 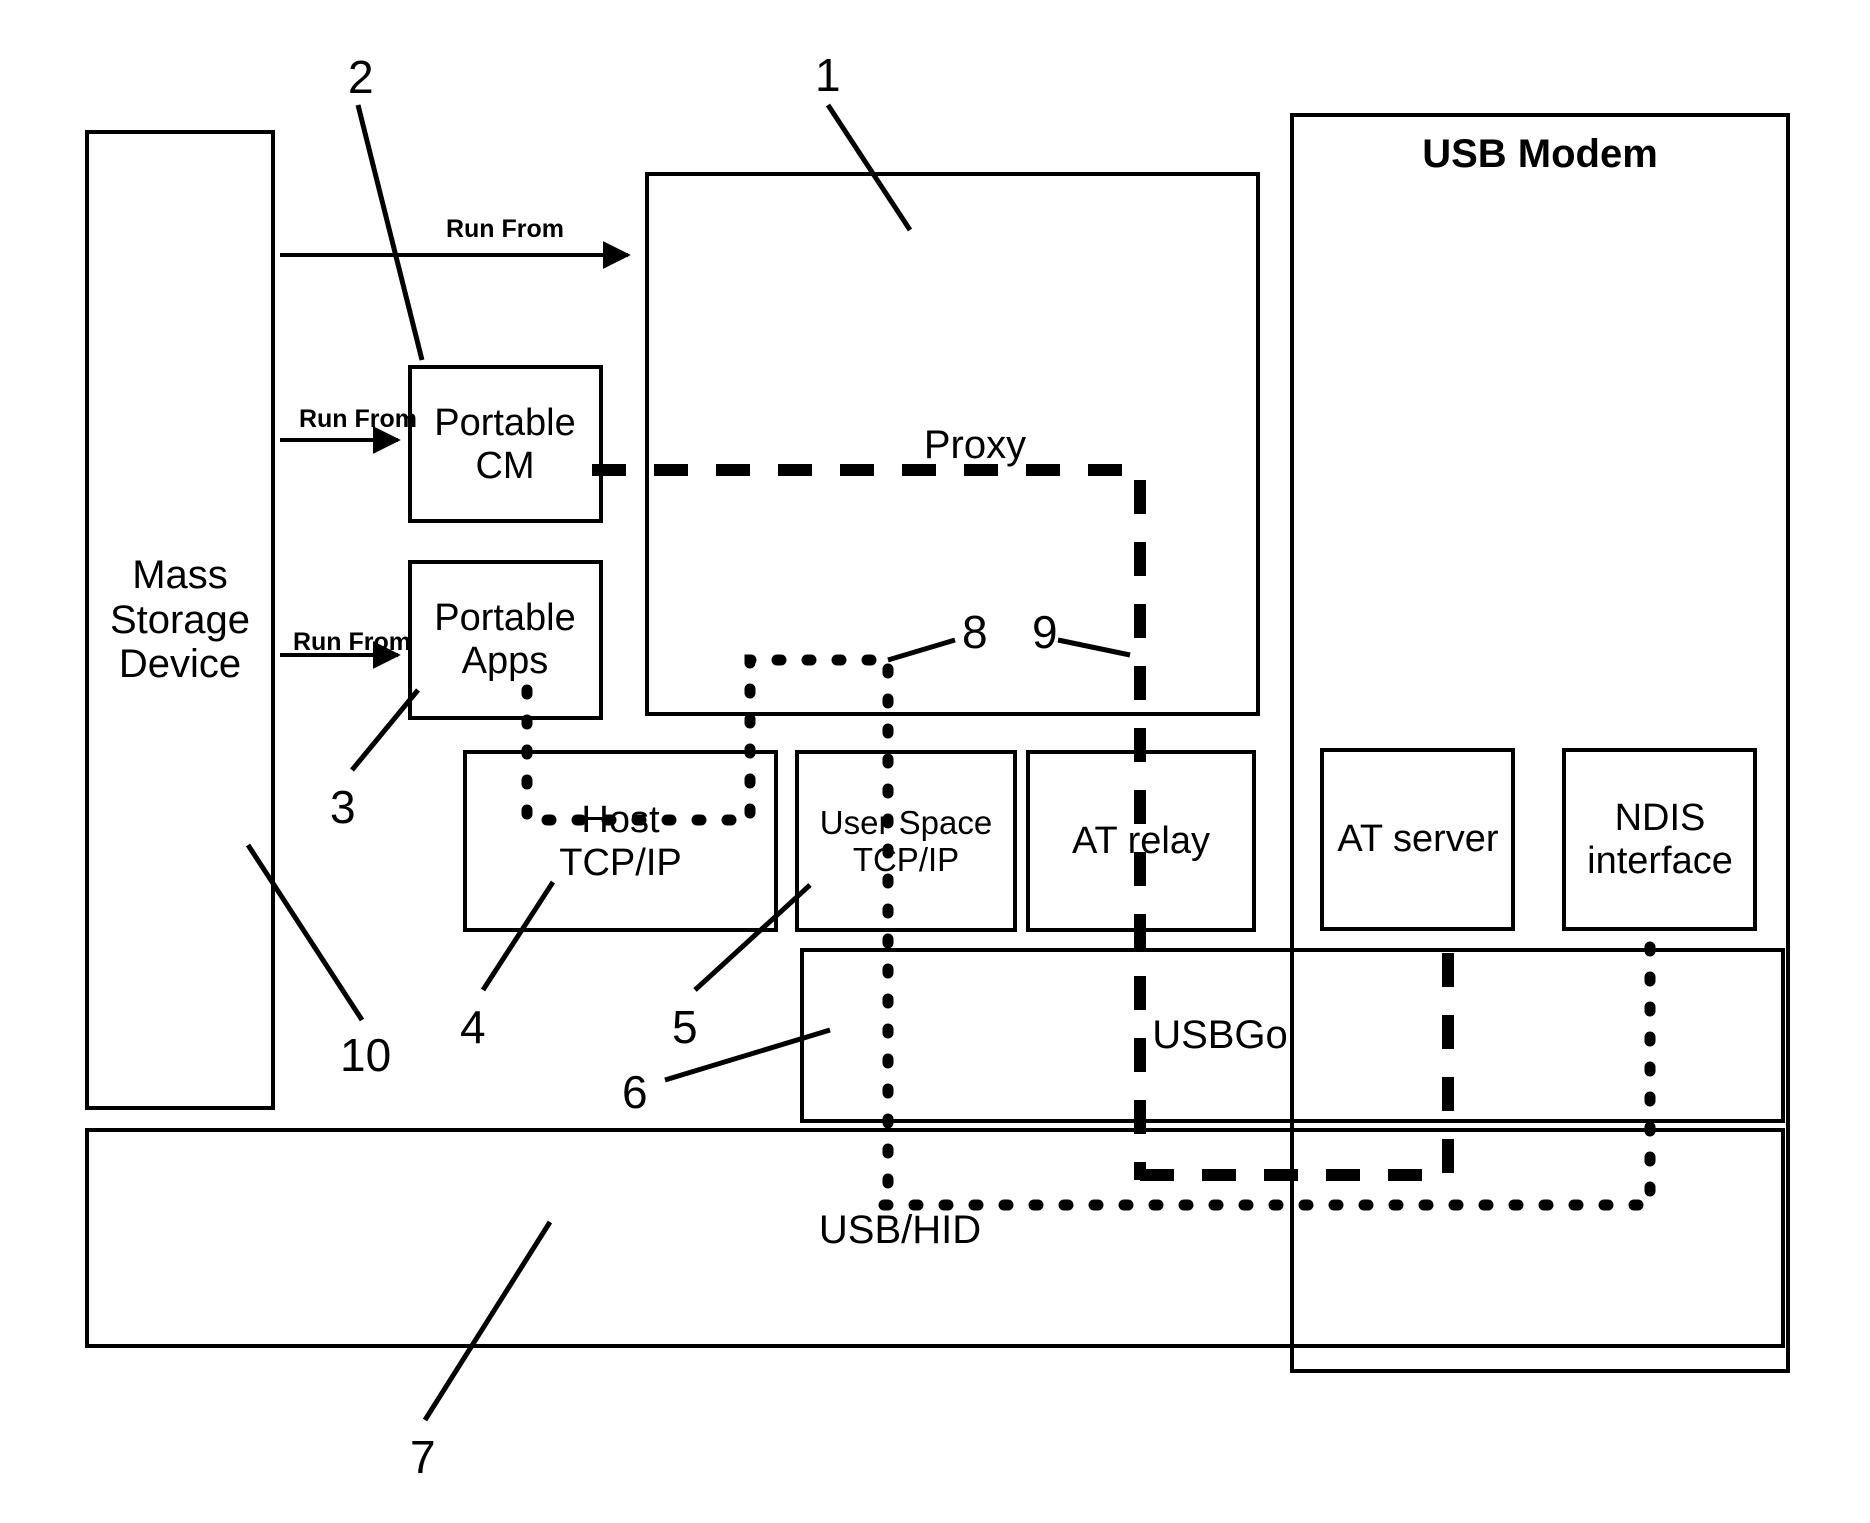 I want to click on callout-number-6: 6, so click(x=635, y=1092).